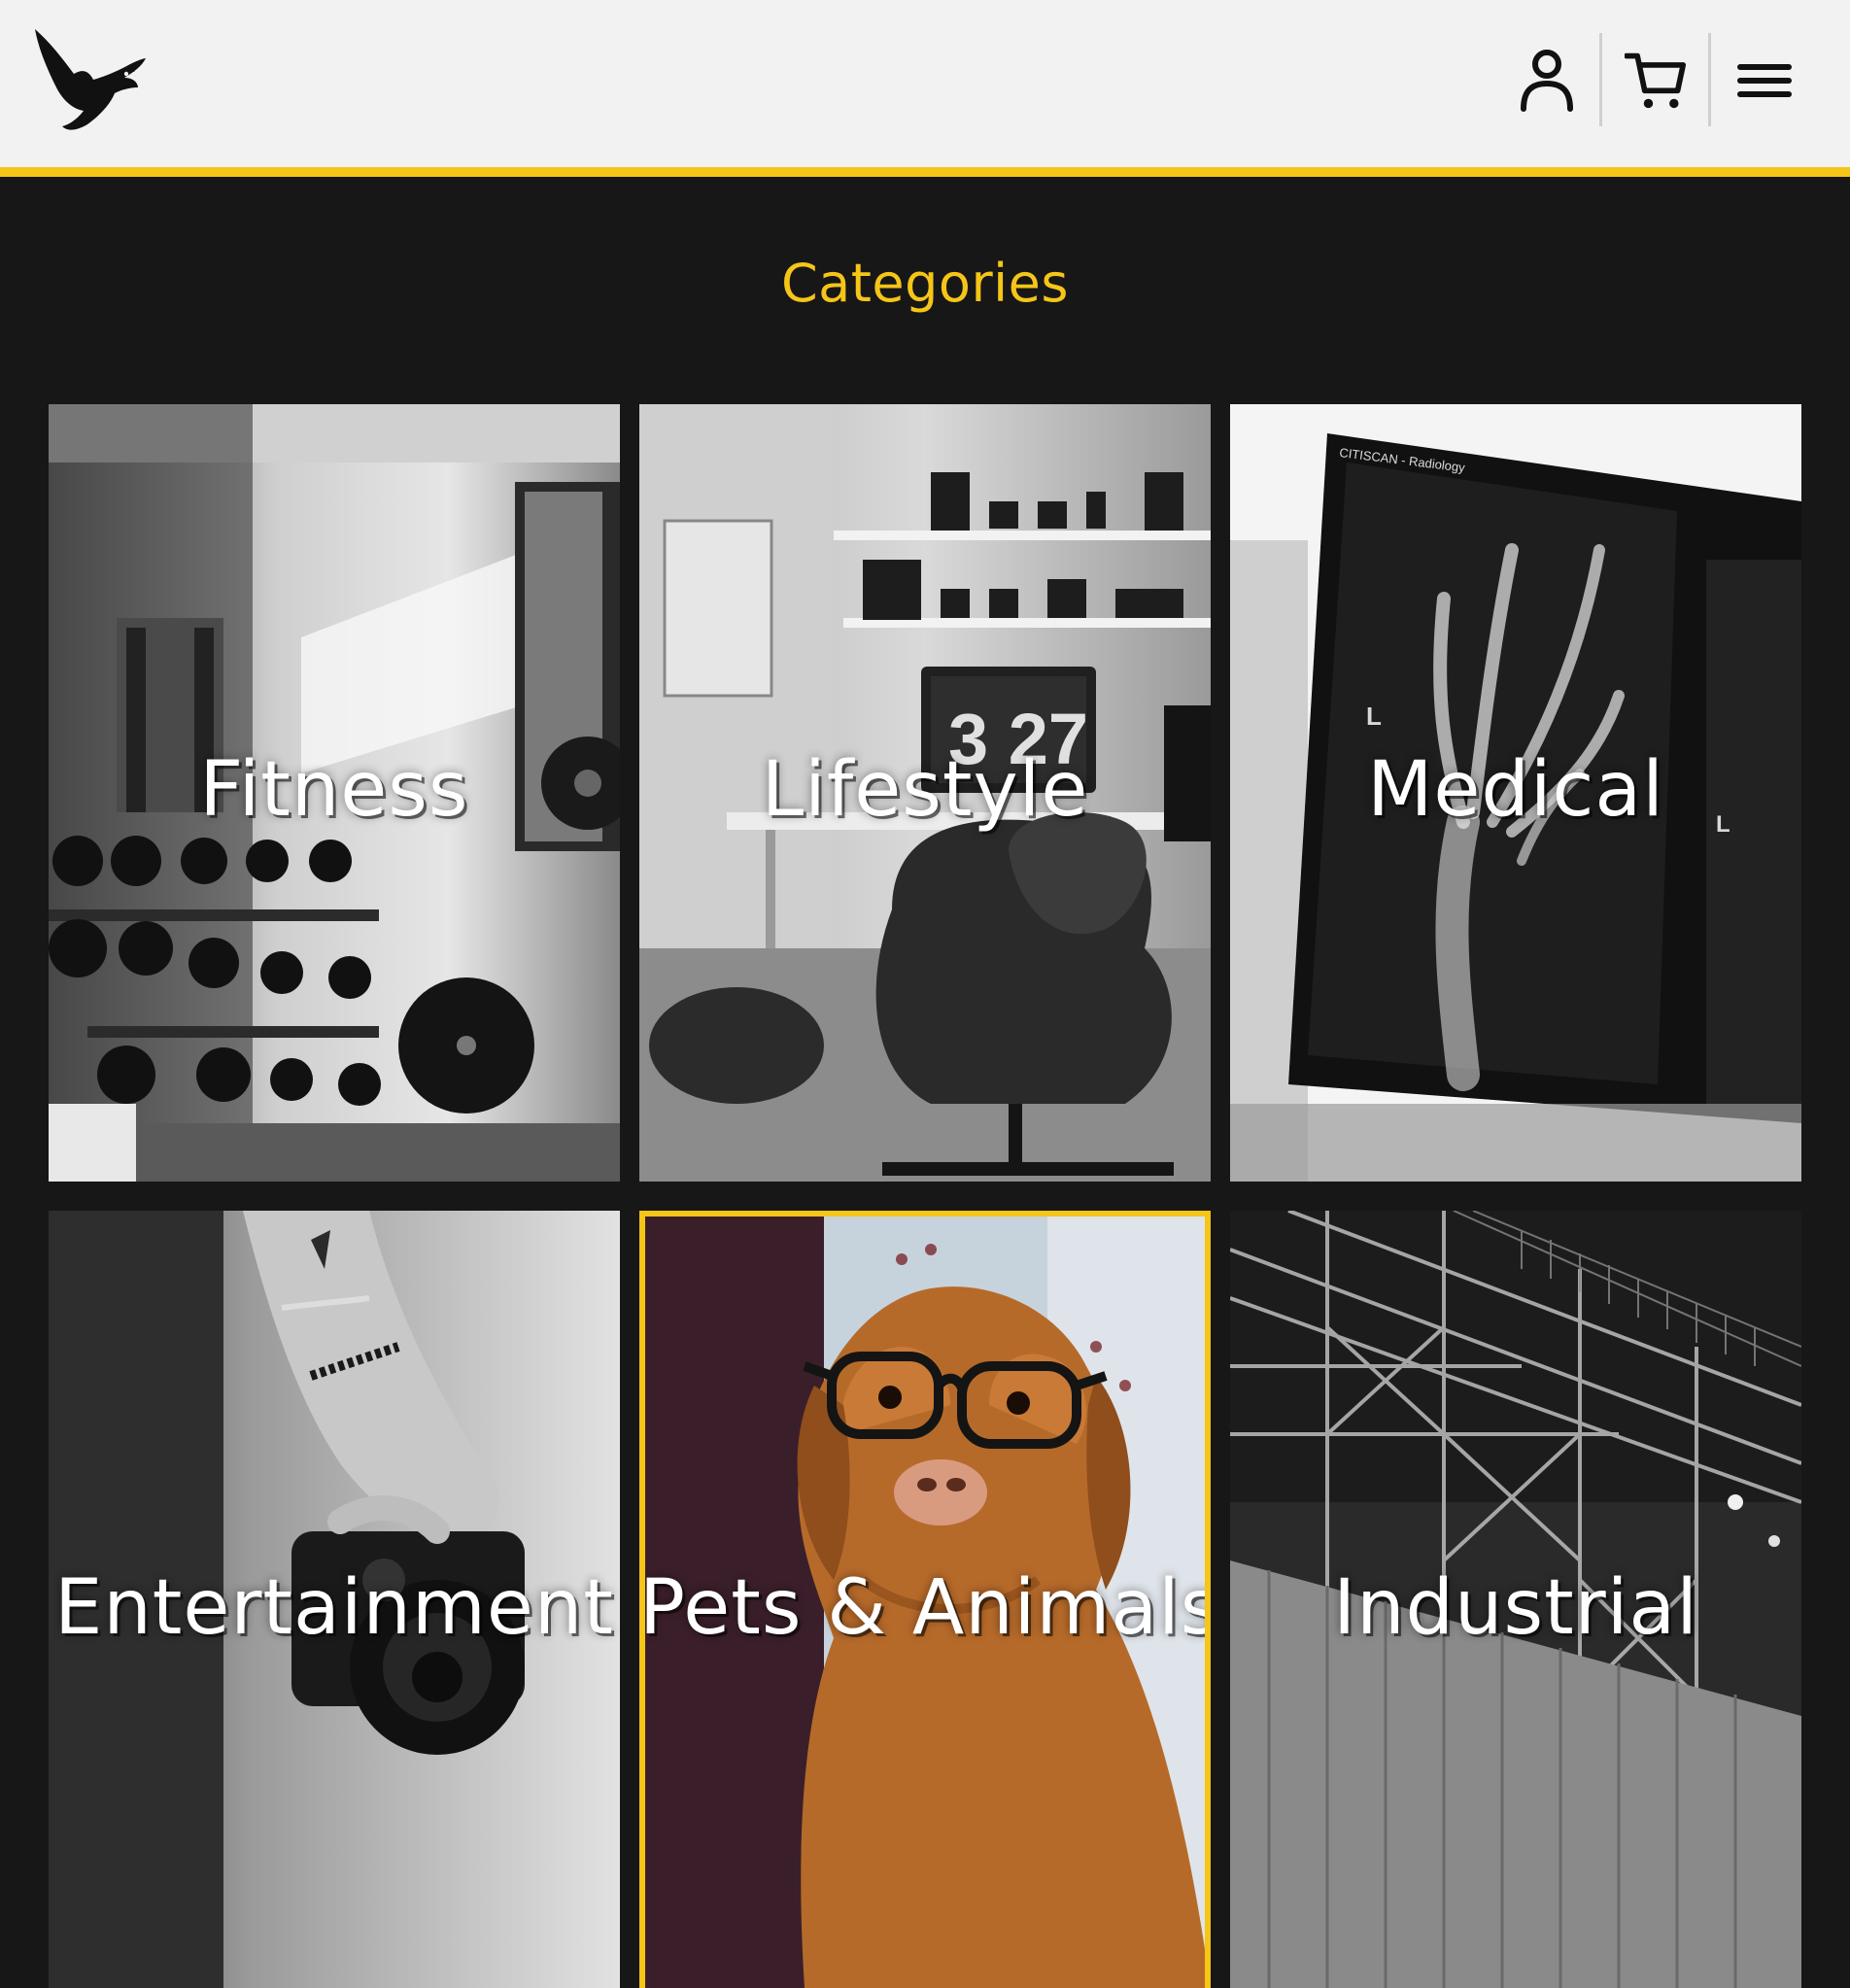  What do you see at coordinates (1374, 717) in the screenshot?
I see `svg-text: L` at bounding box center [1374, 717].